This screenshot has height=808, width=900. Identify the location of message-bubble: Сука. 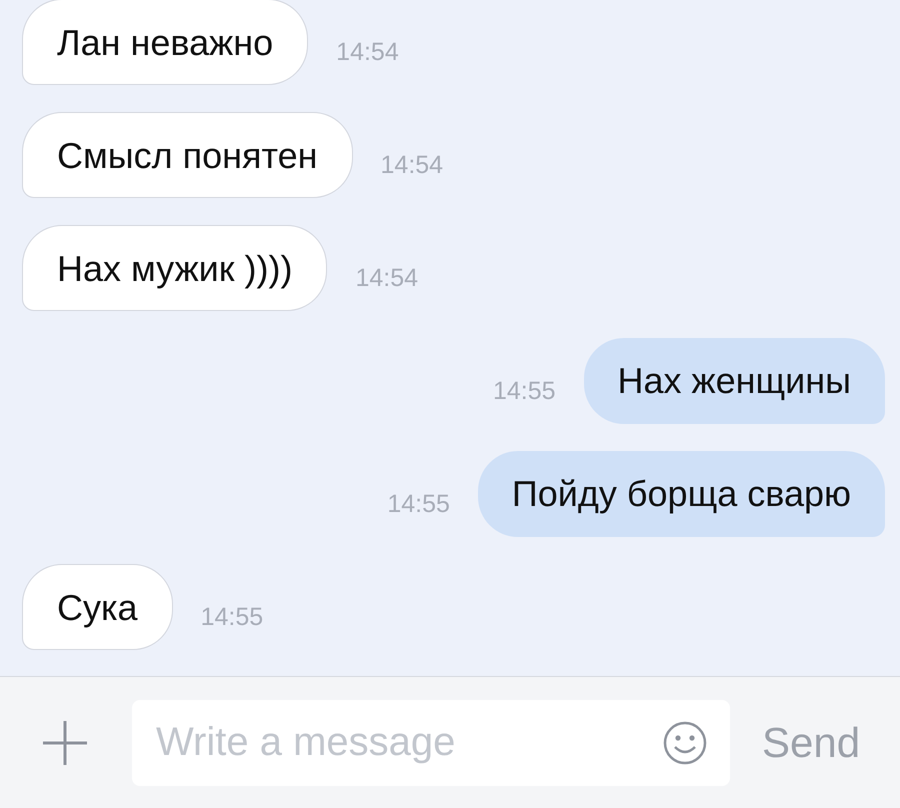
(97, 607).